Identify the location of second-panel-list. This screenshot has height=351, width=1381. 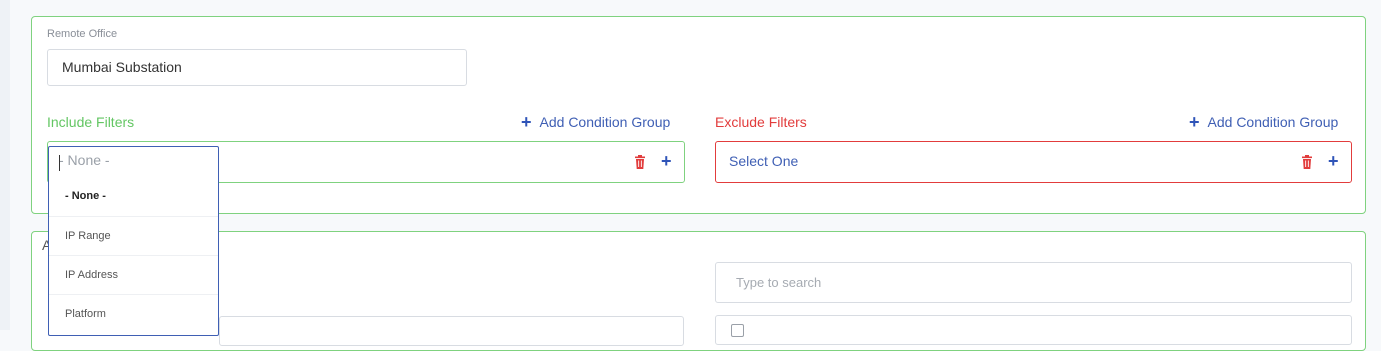
(1033, 330).